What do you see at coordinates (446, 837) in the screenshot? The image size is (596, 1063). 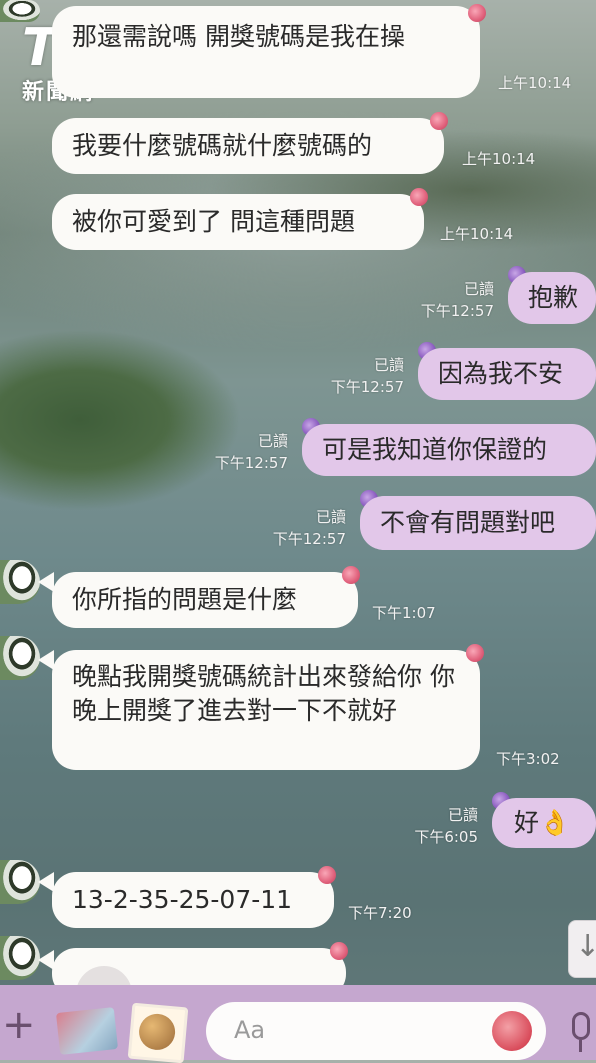 I see `message-time: 下午6:05` at bounding box center [446, 837].